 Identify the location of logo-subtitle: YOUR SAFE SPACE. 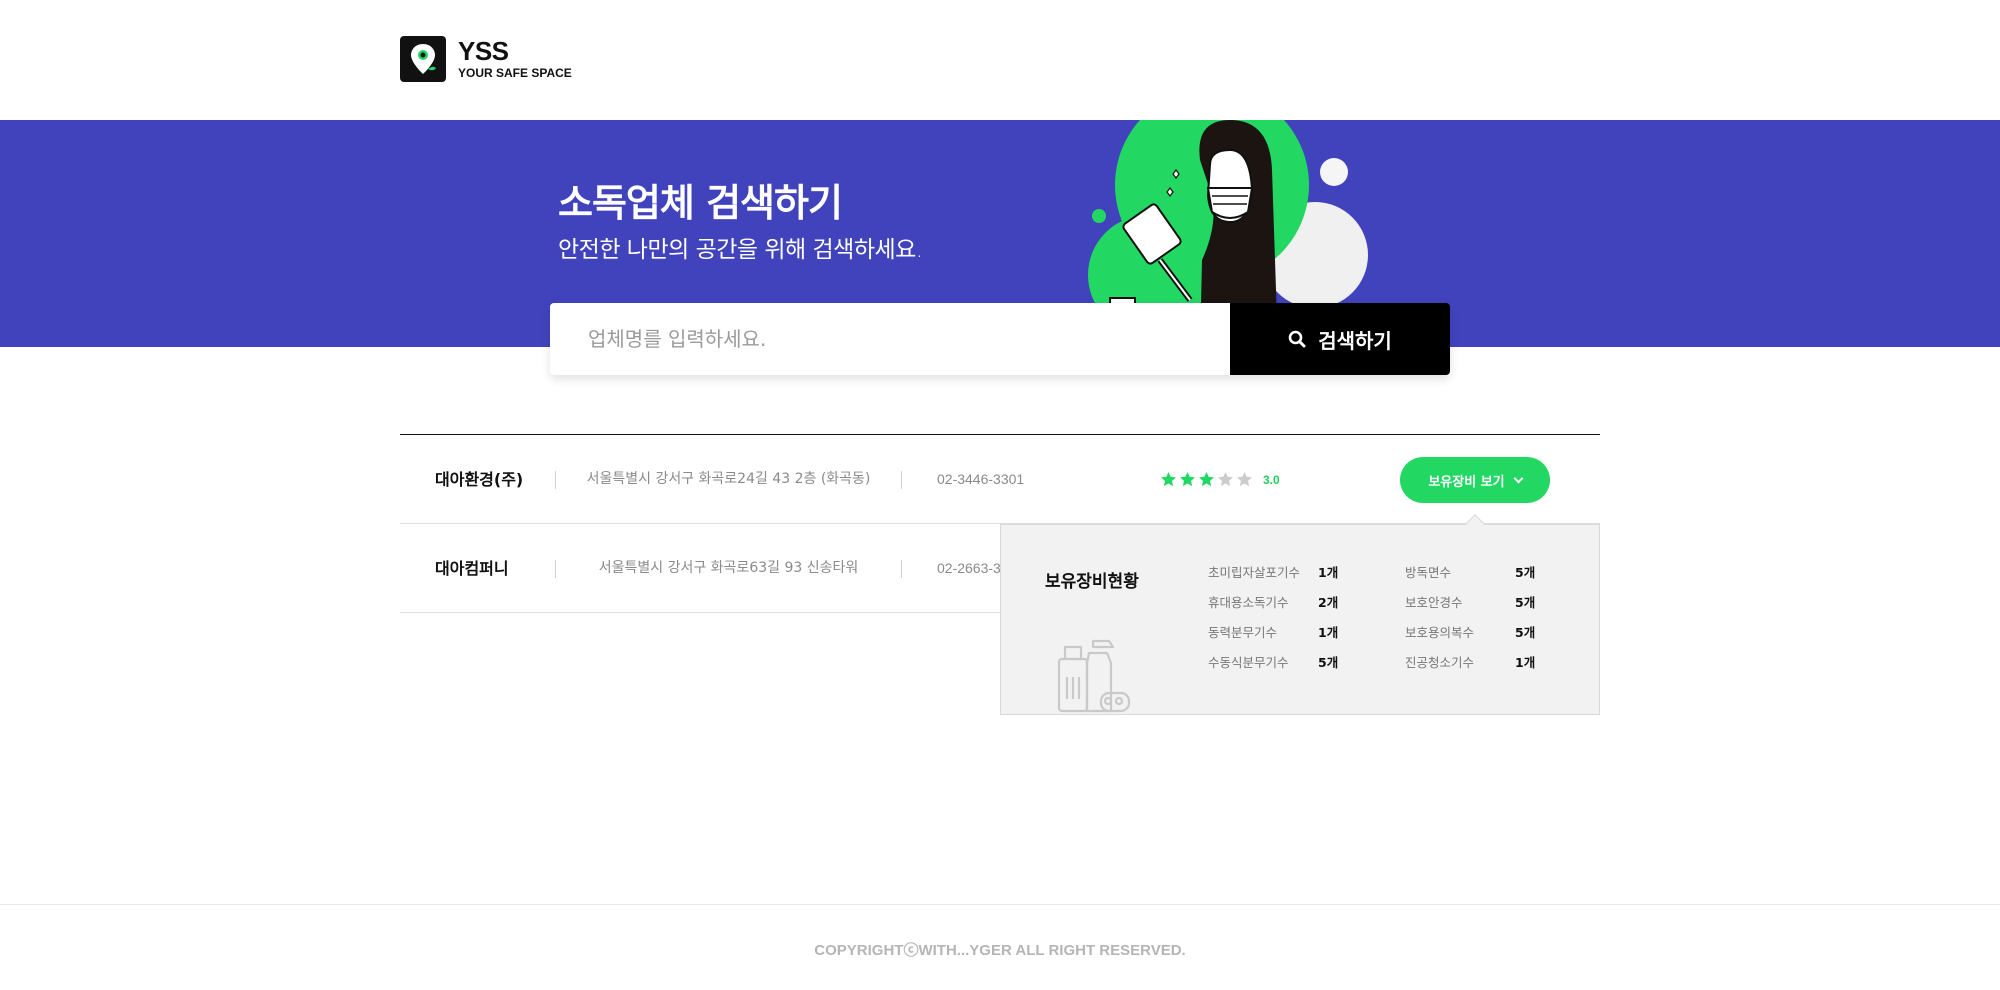
(515, 73).